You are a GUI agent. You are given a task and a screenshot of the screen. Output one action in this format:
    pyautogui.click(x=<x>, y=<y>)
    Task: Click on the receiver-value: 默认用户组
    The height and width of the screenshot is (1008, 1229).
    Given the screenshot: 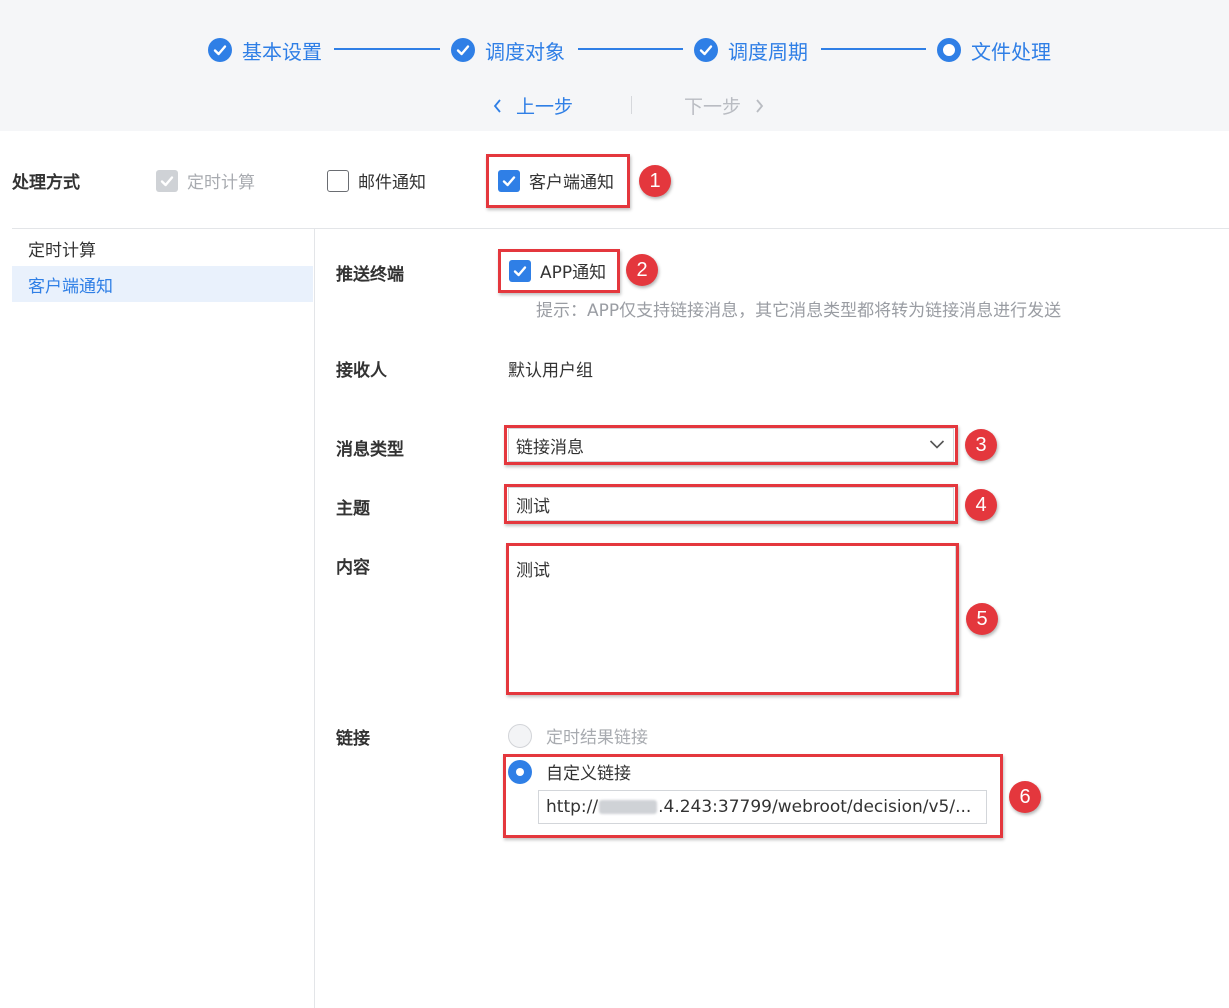 What is the action you would take?
    pyautogui.click(x=550, y=371)
    